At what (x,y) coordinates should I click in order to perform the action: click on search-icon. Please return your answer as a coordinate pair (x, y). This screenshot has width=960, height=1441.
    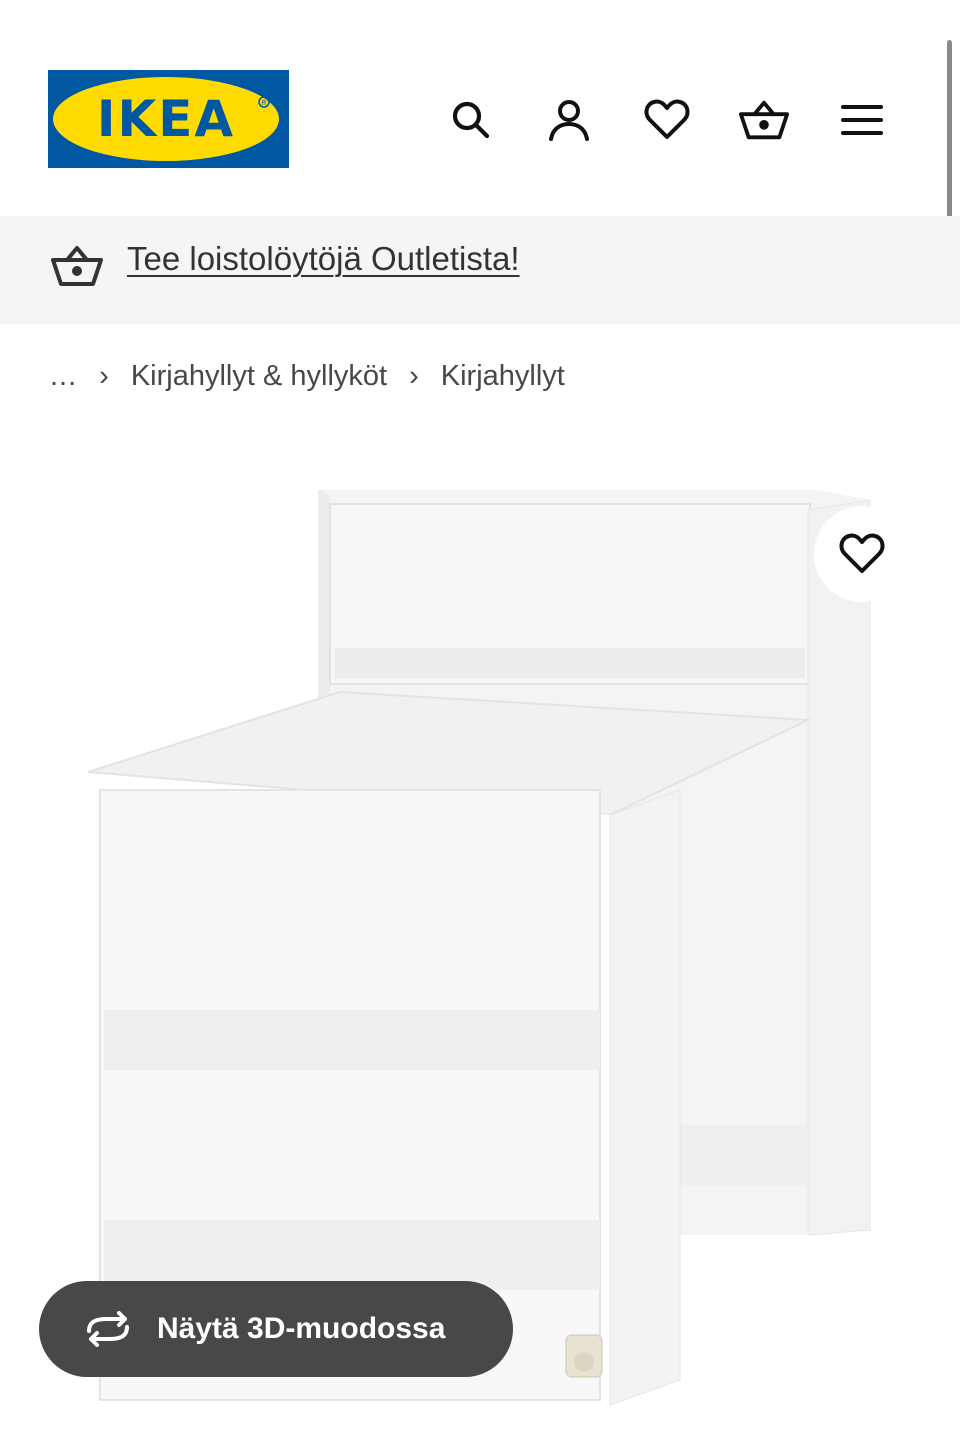
    Looking at the image, I should click on (471, 120).